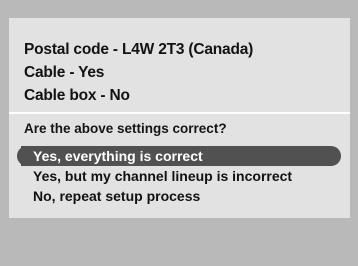  Describe the element at coordinates (64, 72) in the screenshot. I see `cable-setting: Cable - Yes` at that location.